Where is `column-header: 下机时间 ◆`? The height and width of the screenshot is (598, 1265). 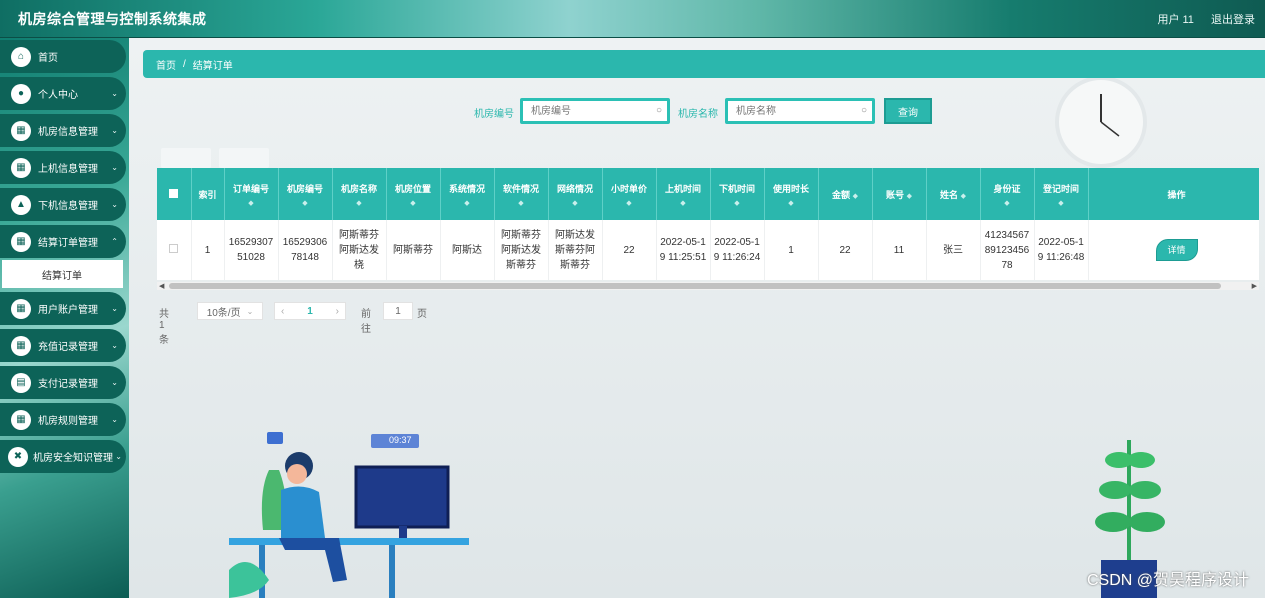 column-header: 下机时间 ◆ is located at coordinates (737, 194).